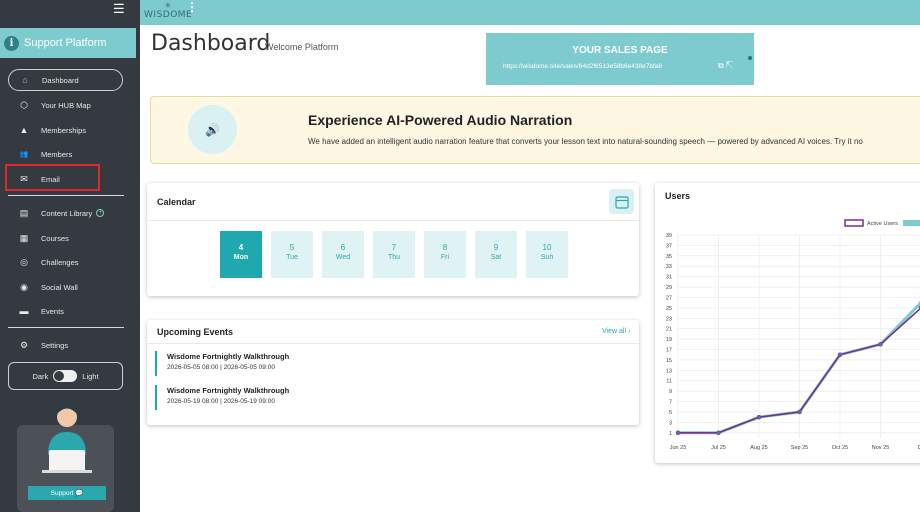 This screenshot has height=512, width=920. Describe the element at coordinates (669, 351) in the screenshot. I see `y-tick-label: 17` at that location.